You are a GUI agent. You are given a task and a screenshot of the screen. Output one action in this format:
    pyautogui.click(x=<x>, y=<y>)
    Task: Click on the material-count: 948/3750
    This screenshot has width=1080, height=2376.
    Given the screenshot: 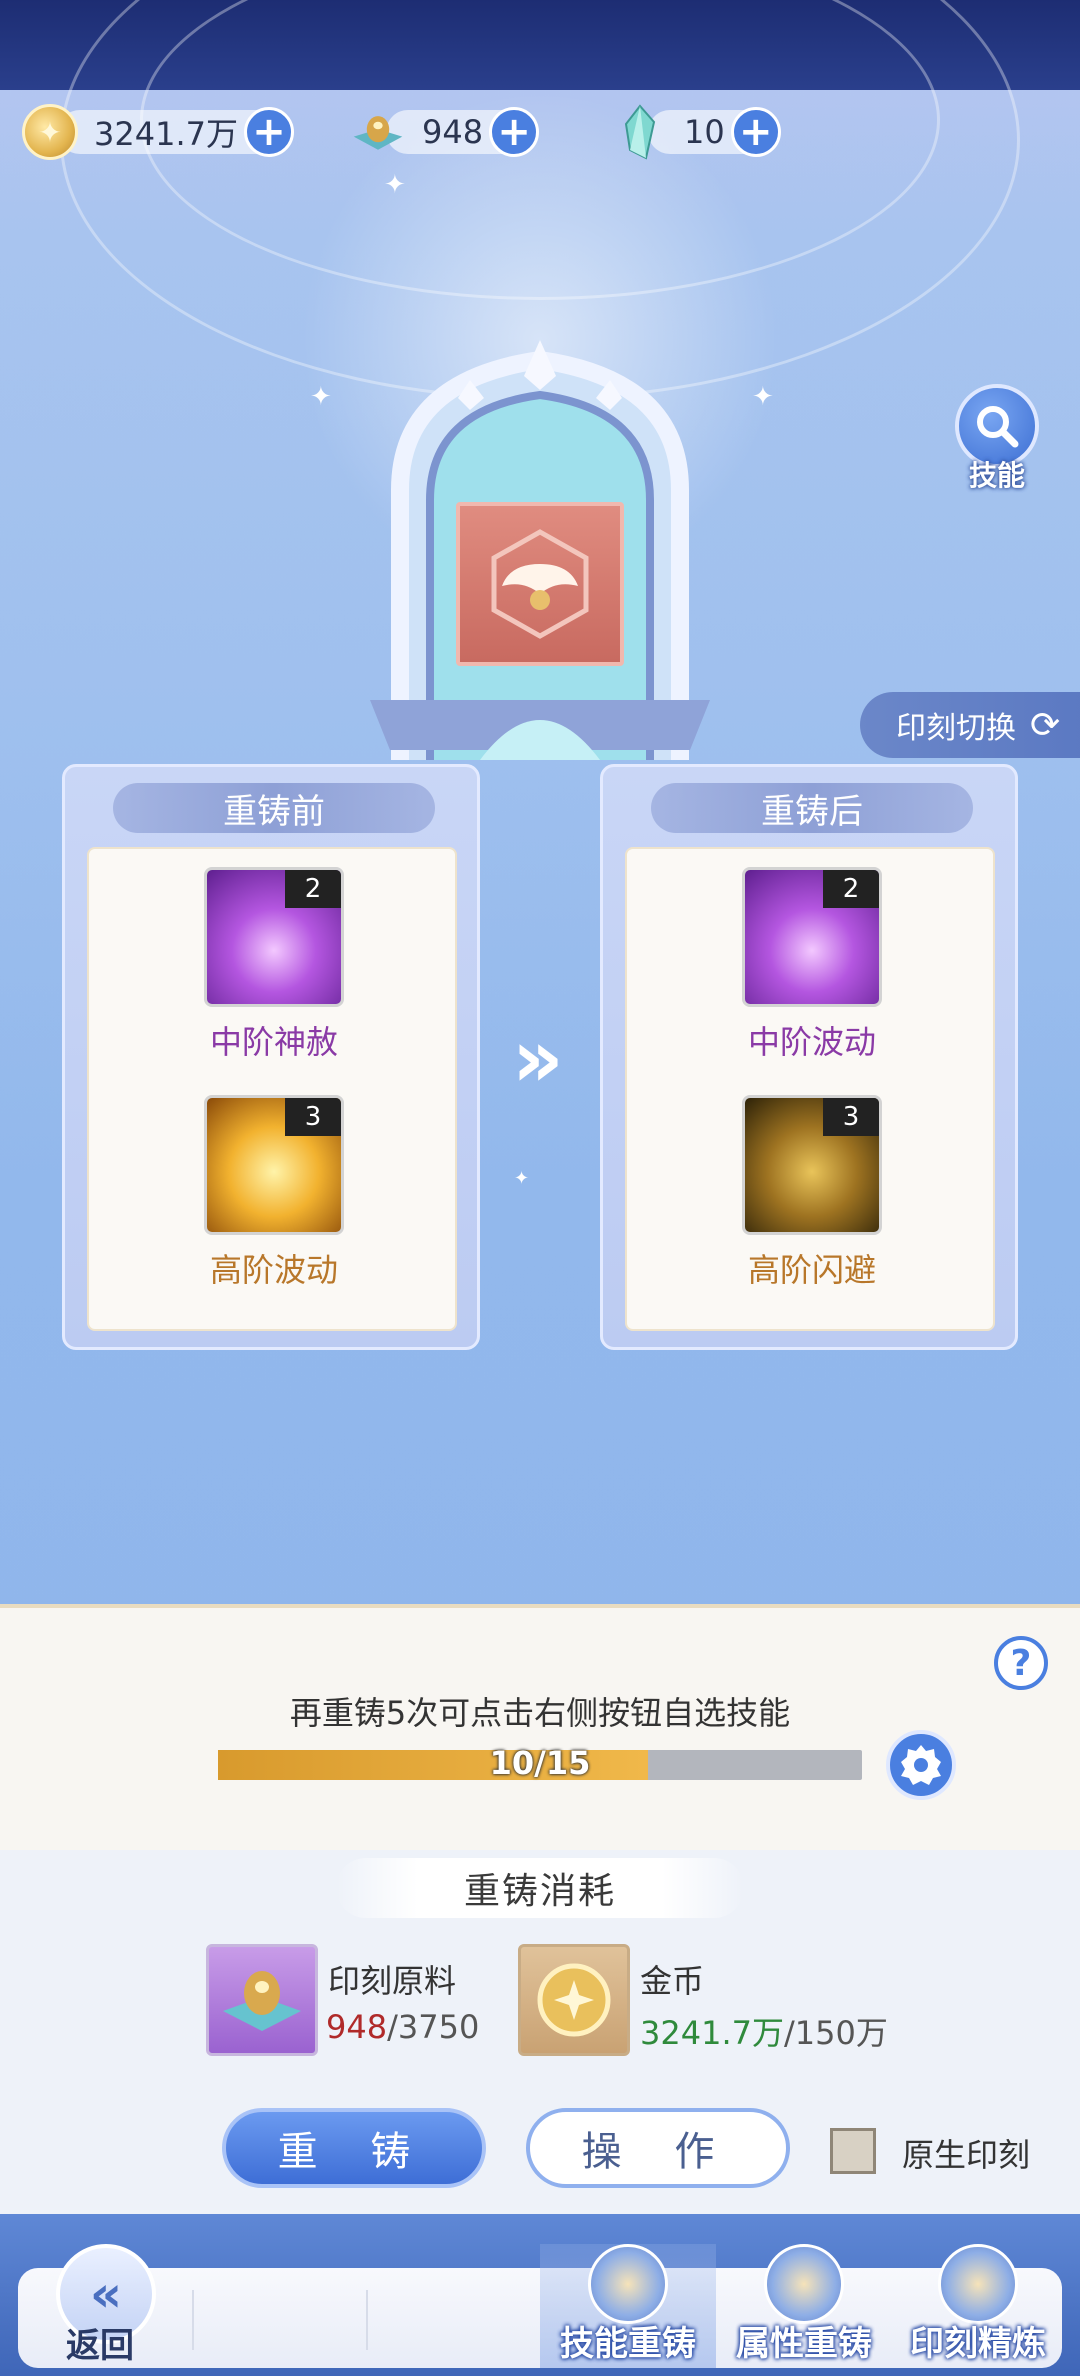 What is the action you would take?
    pyautogui.click(x=403, y=2027)
    